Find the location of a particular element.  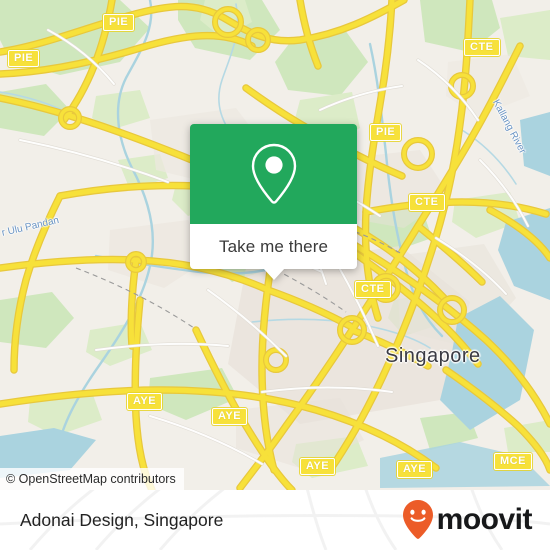

osm-attribution-text: © OpenStreetMap contributors is located at coordinates (91, 479).